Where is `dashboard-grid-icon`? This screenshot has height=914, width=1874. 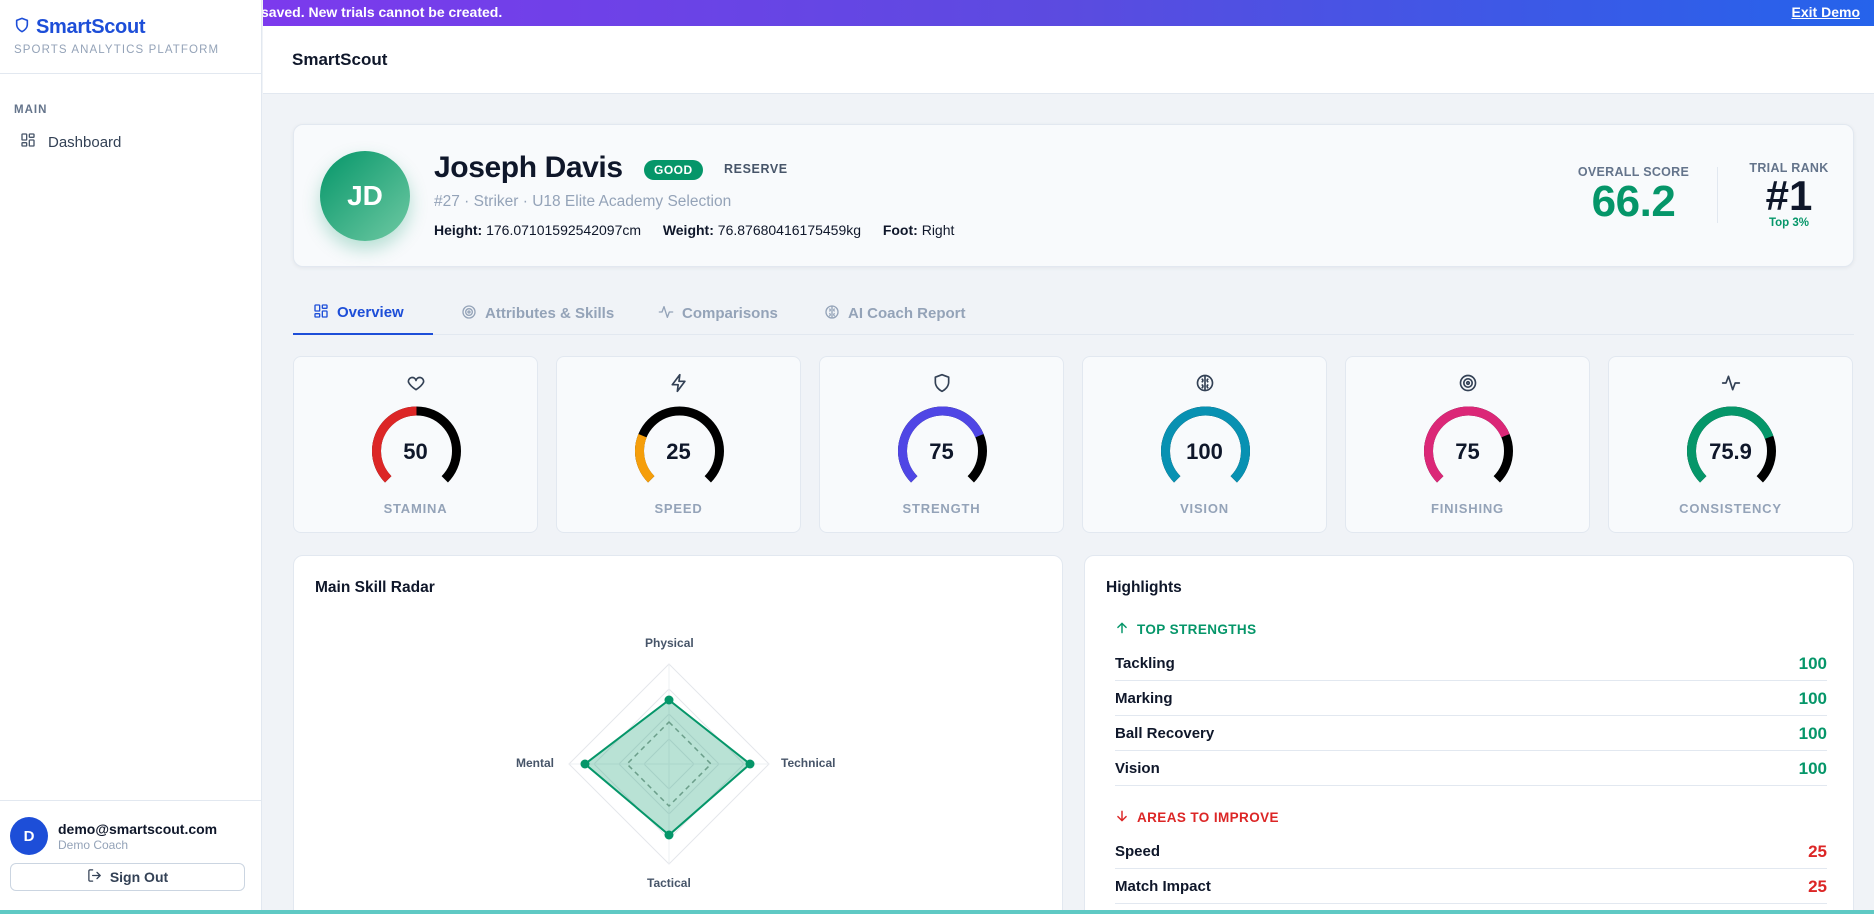 dashboard-grid-icon is located at coordinates (28, 142).